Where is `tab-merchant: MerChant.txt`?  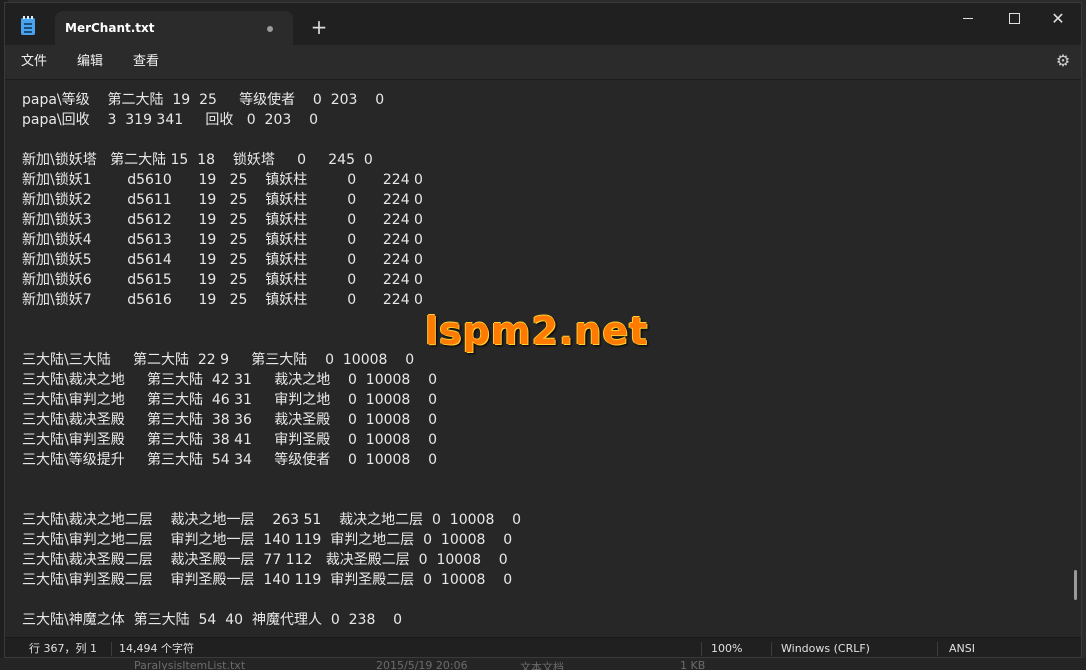 tab-merchant: MerChant.txt is located at coordinates (174, 28).